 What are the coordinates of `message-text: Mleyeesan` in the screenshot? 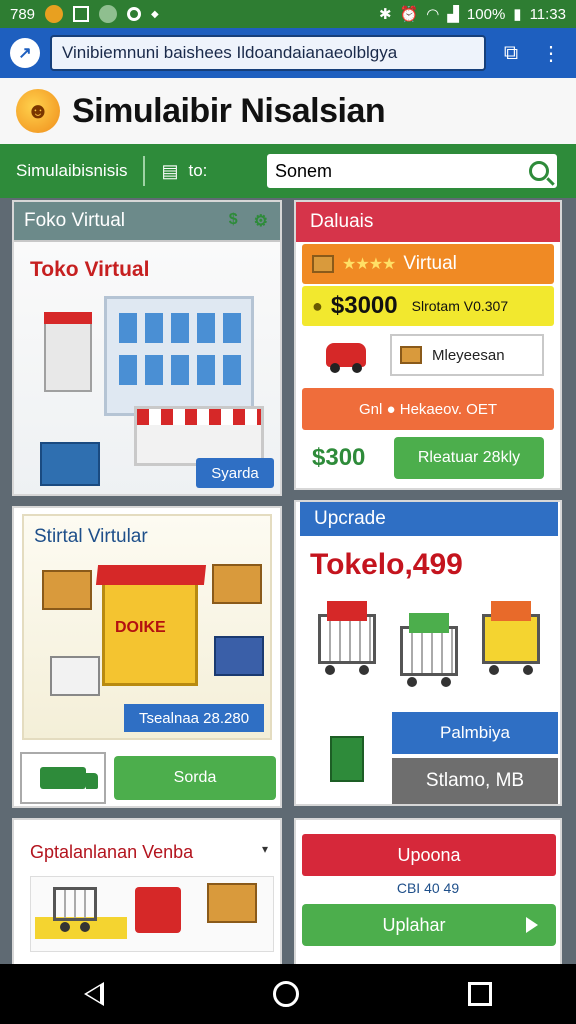 It's located at (468, 355).